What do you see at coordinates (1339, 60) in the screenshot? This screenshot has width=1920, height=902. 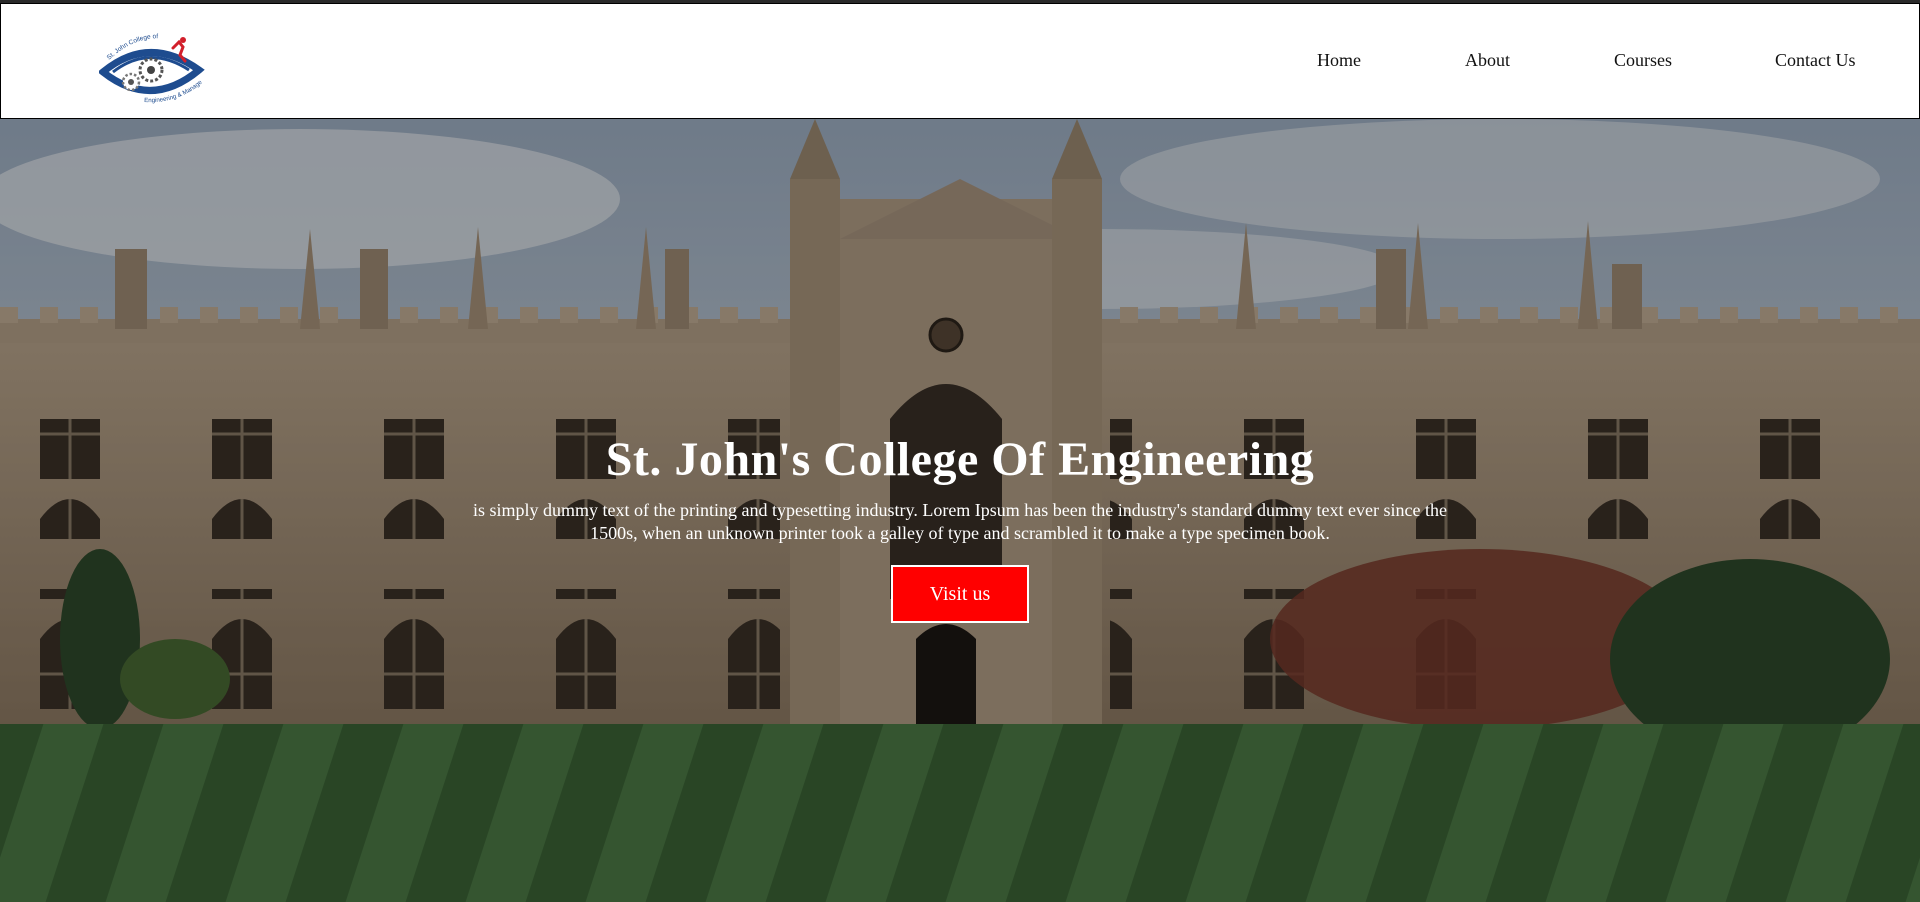 I see `nav-home-link: Home` at bounding box center [1339, 60].